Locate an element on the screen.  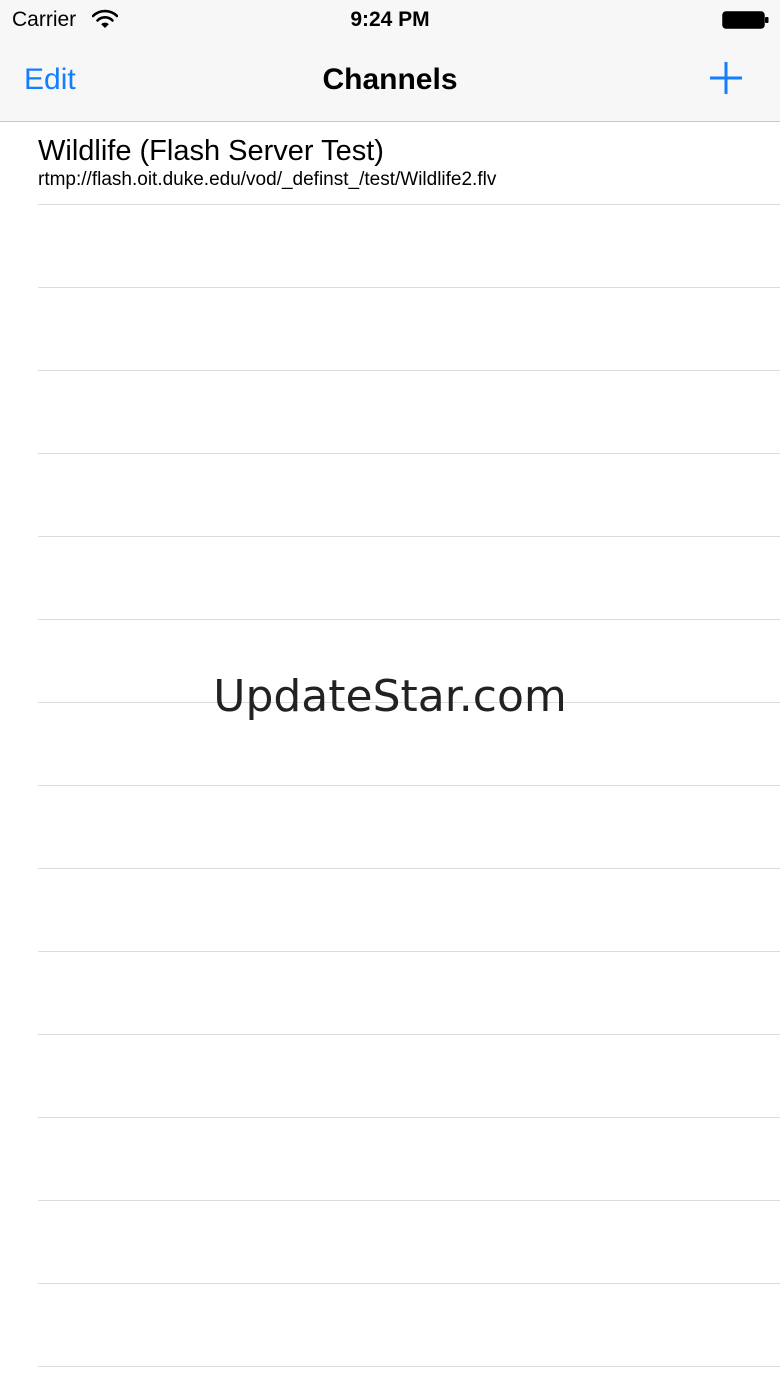
page-title: Channels is located at coordinates (390, 79).